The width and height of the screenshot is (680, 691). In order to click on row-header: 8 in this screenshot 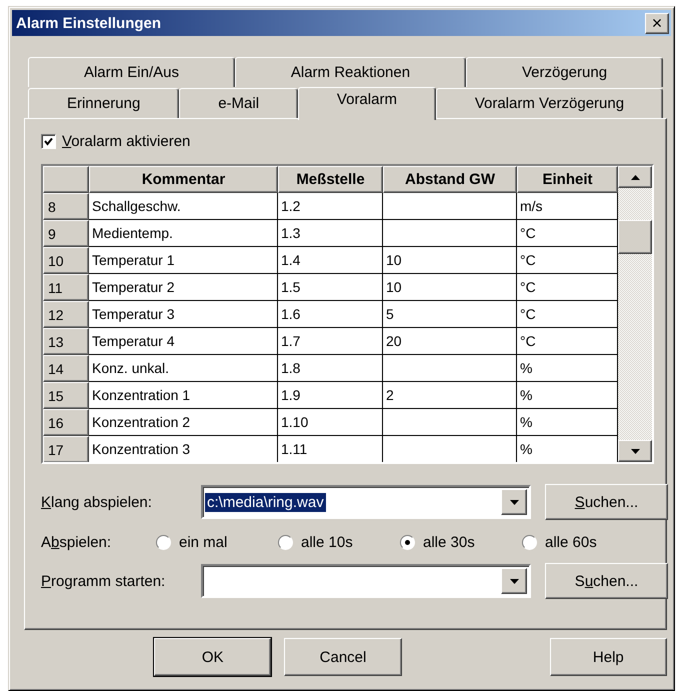, I will do `click(66, 206)`.